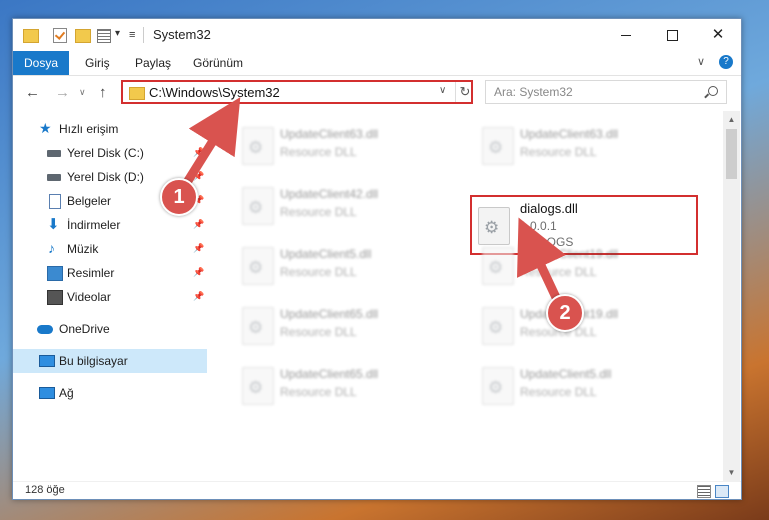 This screenshot has width=769, height=520. I want to click on step-2-badge: 2, so click(565, 313).